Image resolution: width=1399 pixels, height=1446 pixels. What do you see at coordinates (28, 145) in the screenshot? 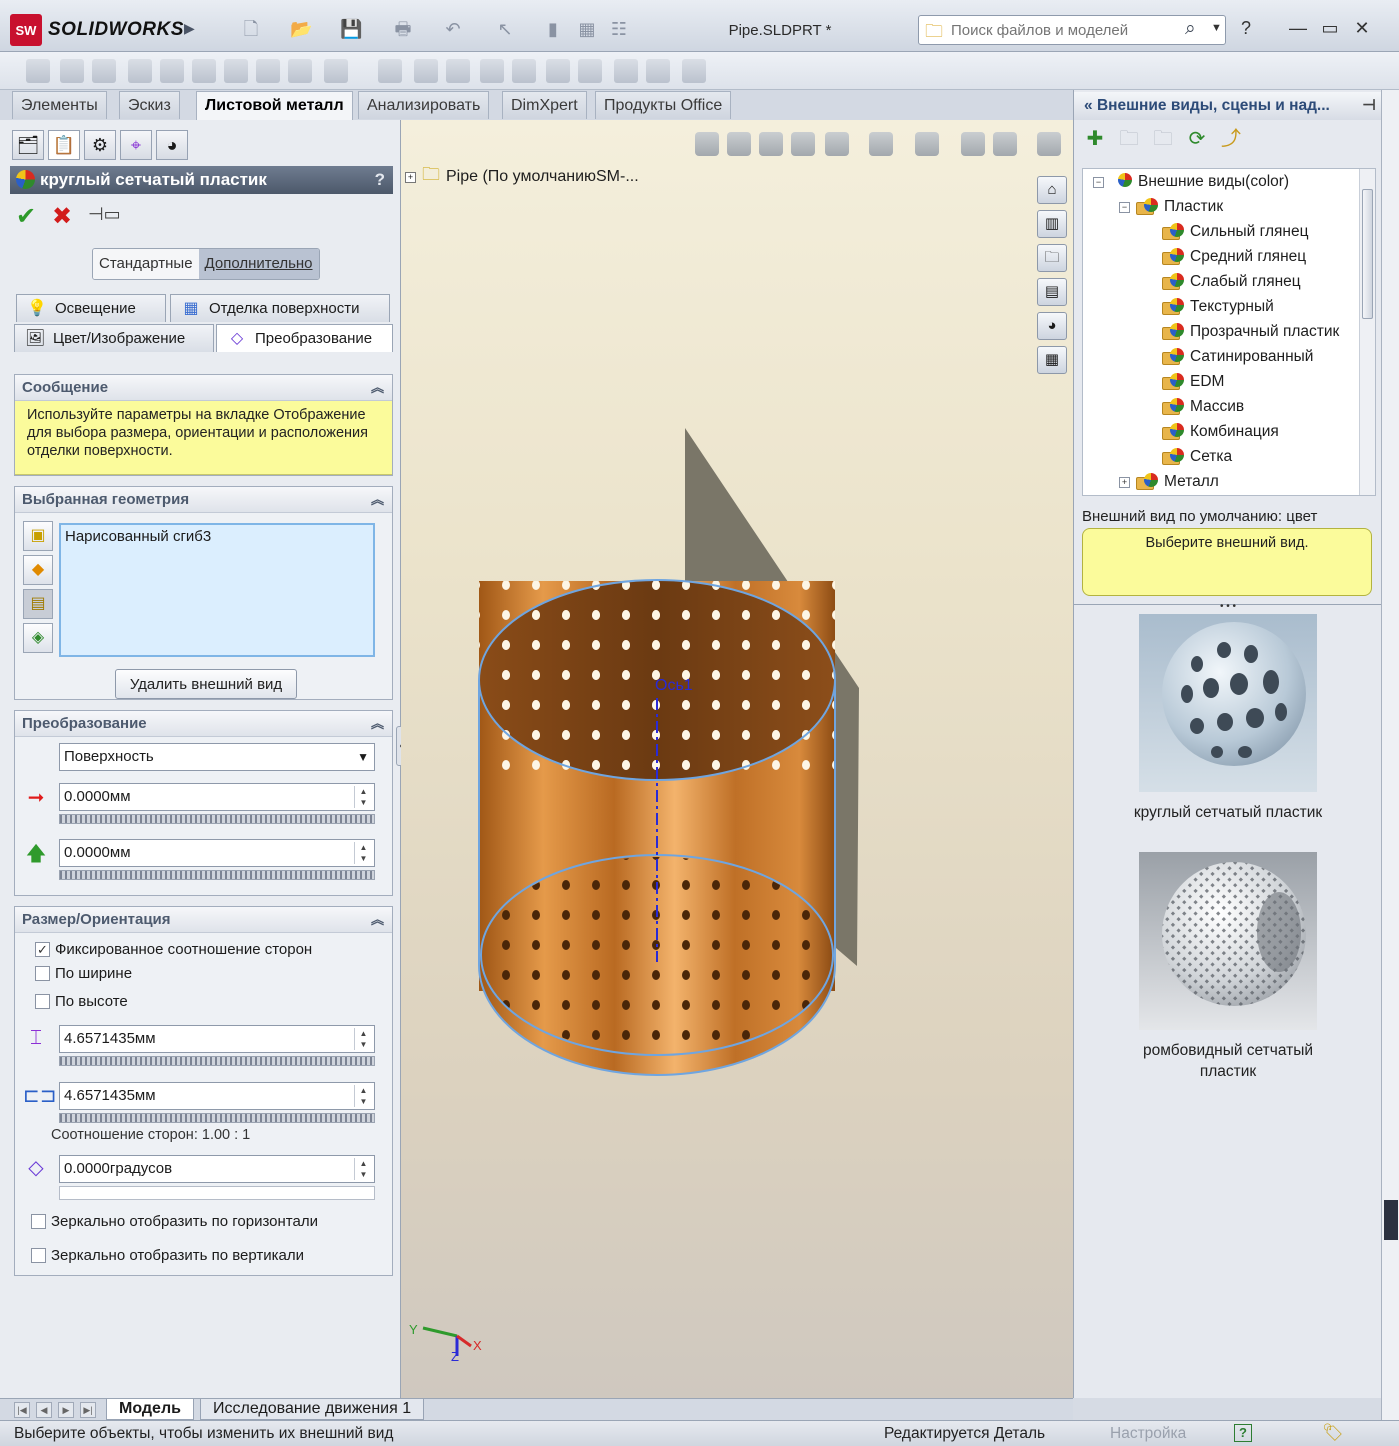
I see `feature-manager-tab: 🗂` at bounding box center [28, 145].